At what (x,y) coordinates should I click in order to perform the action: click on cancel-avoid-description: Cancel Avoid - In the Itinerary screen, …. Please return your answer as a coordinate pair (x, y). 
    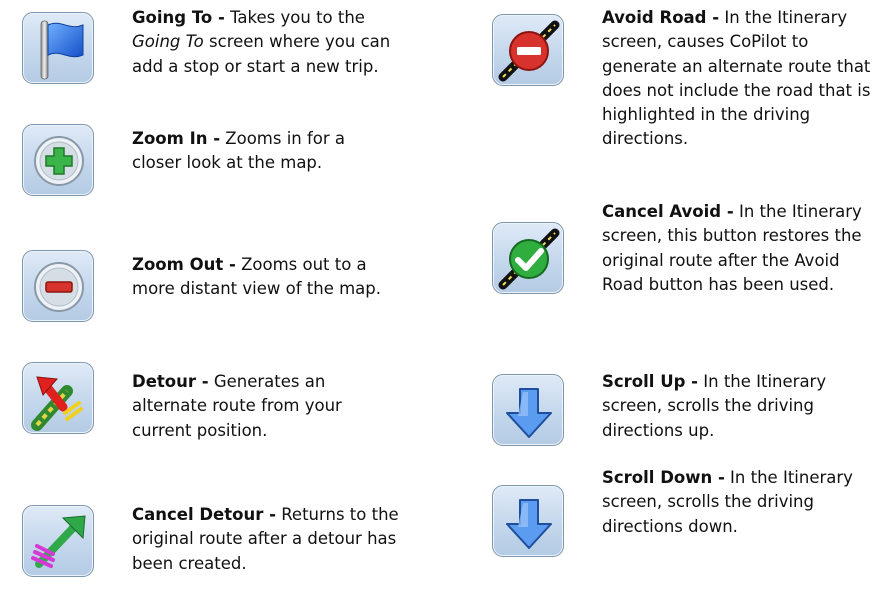
    Looking at the image, I should click on (732, 248).